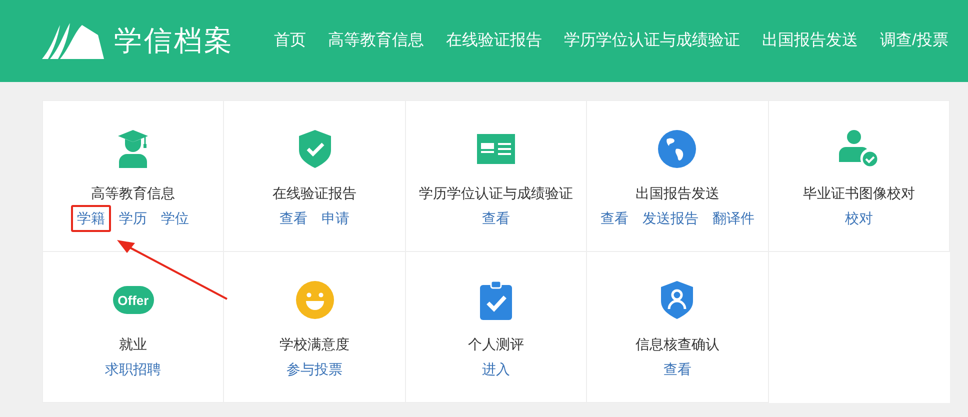  What do you see at coordinates (73, 41) in the screenshot?
I see `logo-icon` at bounding box center [73, 41].